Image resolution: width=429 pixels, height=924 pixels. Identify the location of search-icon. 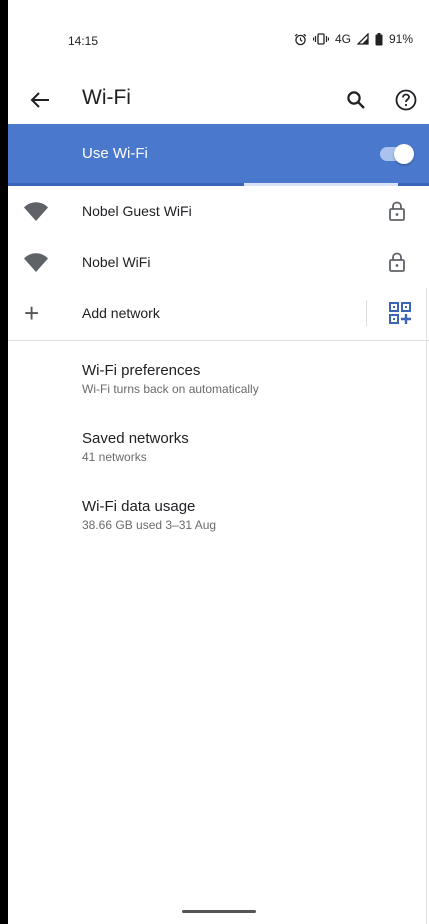
(356, 100).